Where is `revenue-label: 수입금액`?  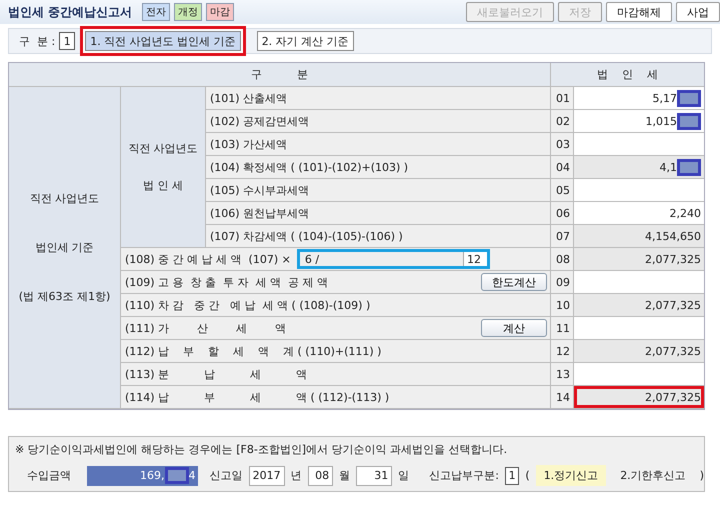
revenue-label: 수입금액 is located at coordinates (49, 475).